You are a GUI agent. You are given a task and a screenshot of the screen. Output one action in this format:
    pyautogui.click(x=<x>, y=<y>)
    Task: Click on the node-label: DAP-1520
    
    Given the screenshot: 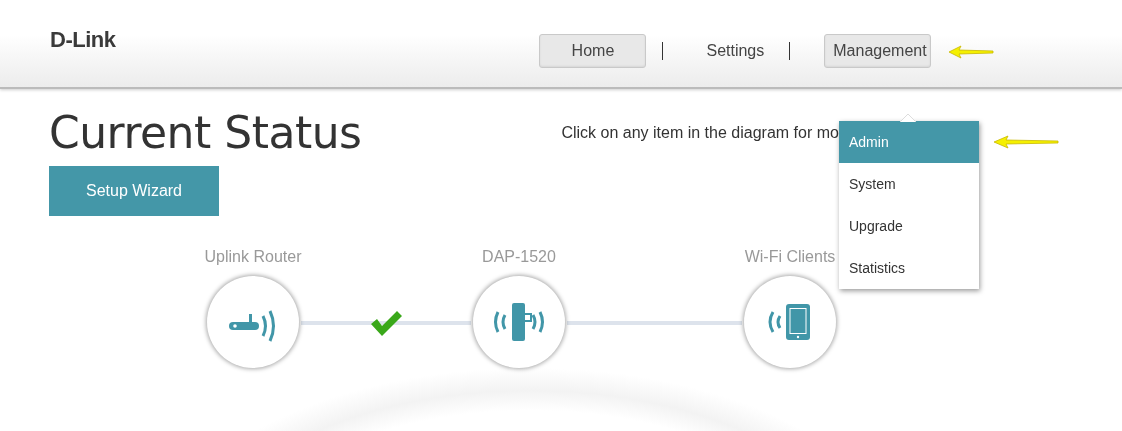 What is the action you would take?
    pyautogui.click(x=519, y=257)
    